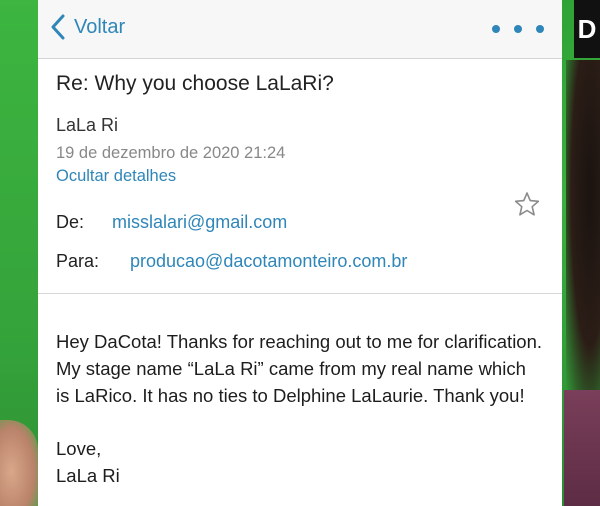 Image resolution: width=600 pixels, height=506 pixels. I want to click on to-row: Para: producao@dacotamonteiro.com.br, so click(300, 261).